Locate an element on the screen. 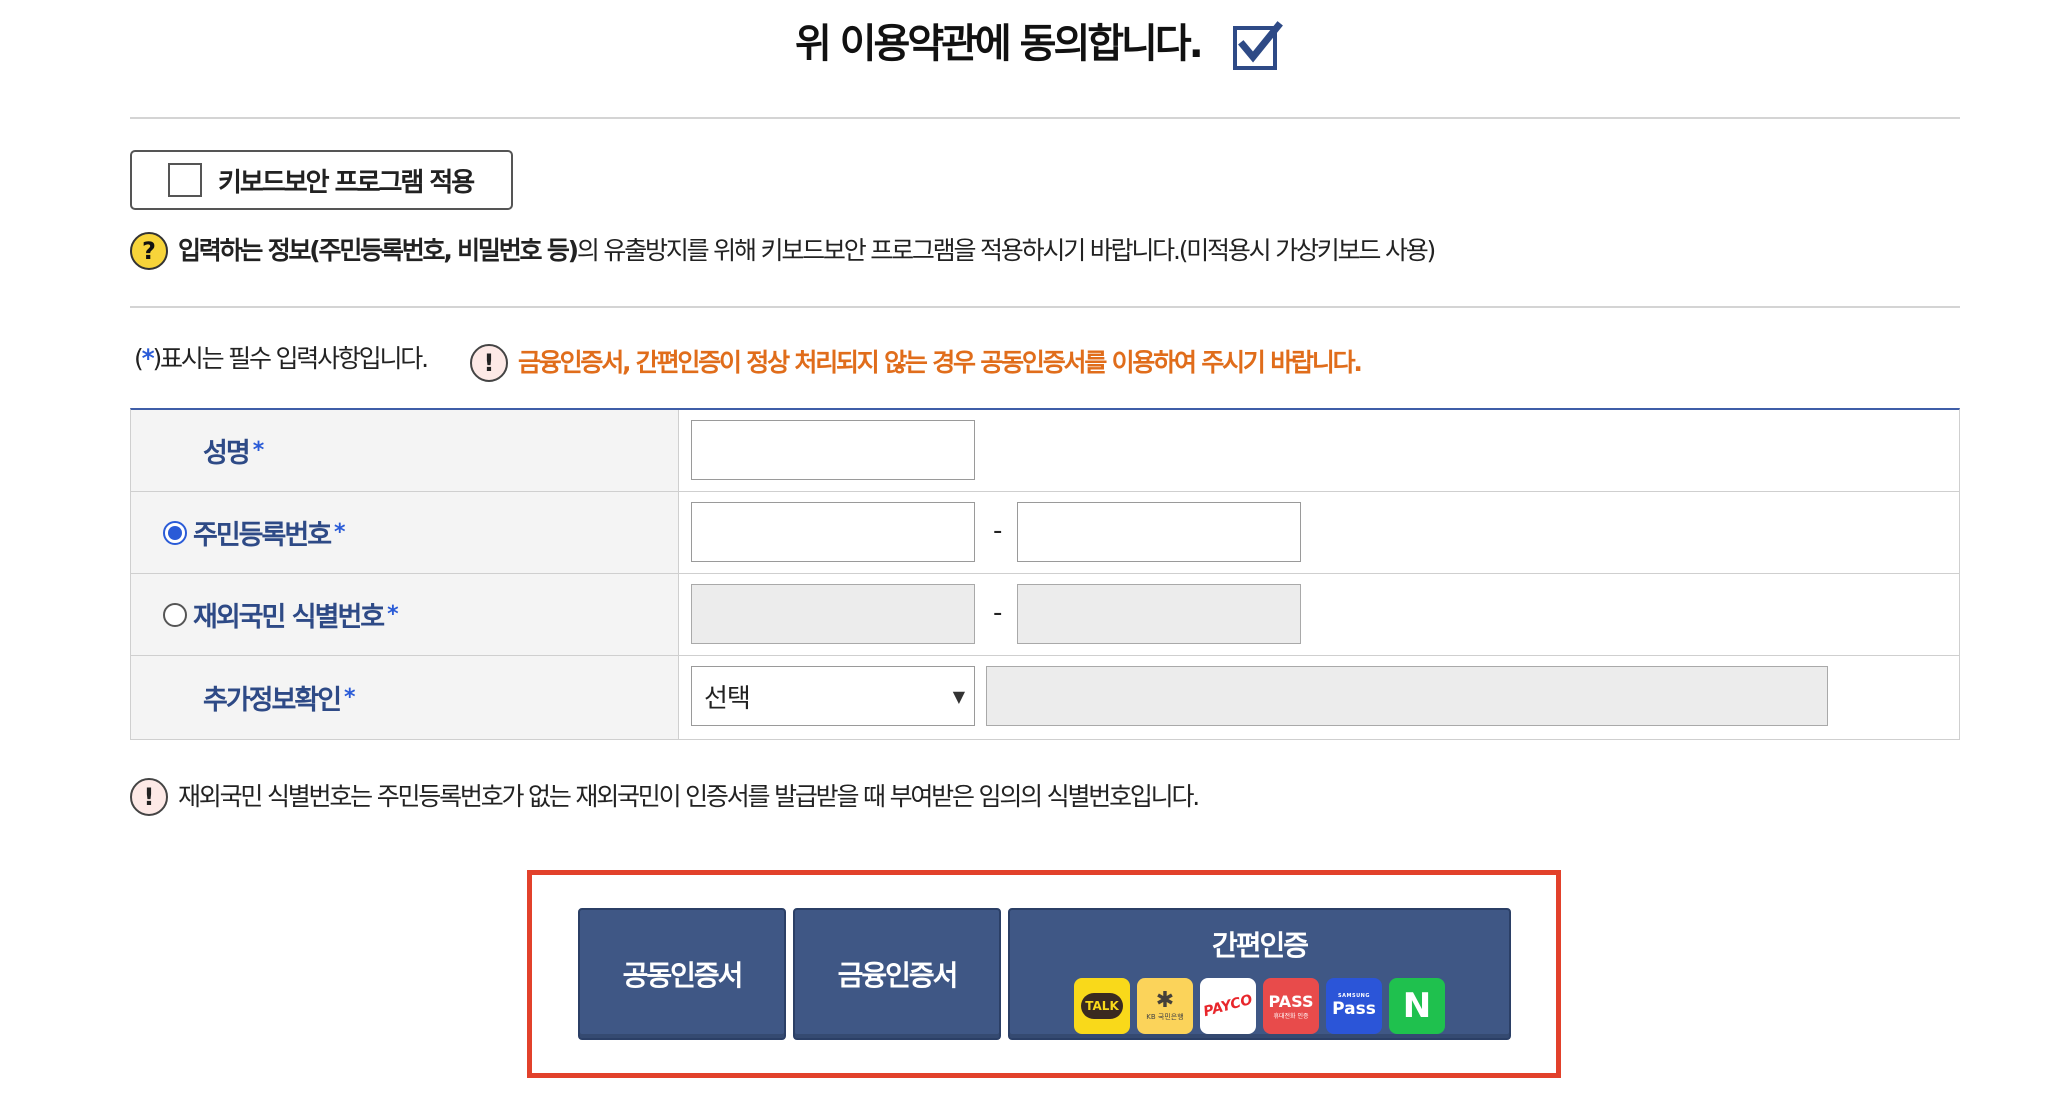  name-label: 성명 * is located at coordinates (405, 450).